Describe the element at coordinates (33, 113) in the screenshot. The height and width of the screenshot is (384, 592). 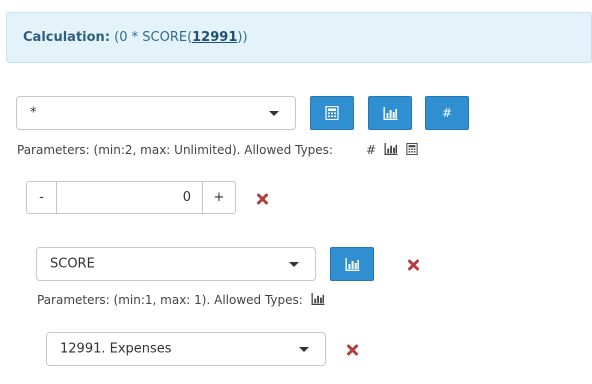
I see `operator-select-value: *` at that location.